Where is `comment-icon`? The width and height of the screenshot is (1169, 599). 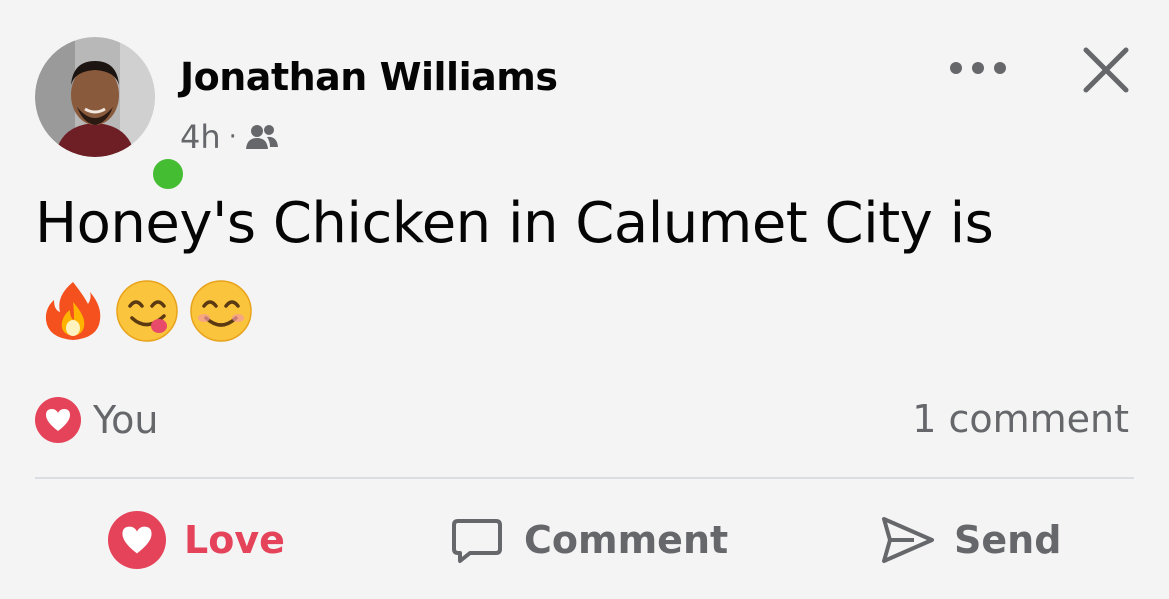
comment-icon is located at coordinates (477, 541).